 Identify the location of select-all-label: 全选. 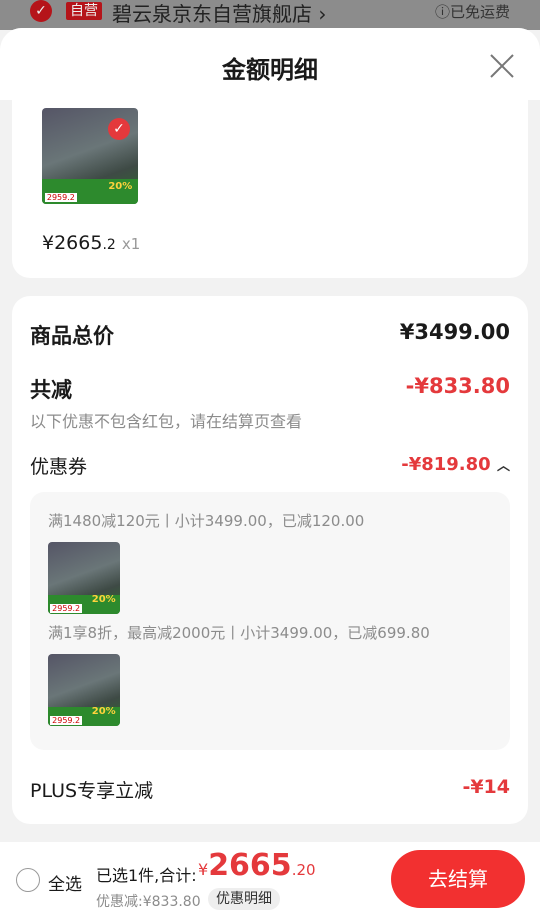
(65, 882).